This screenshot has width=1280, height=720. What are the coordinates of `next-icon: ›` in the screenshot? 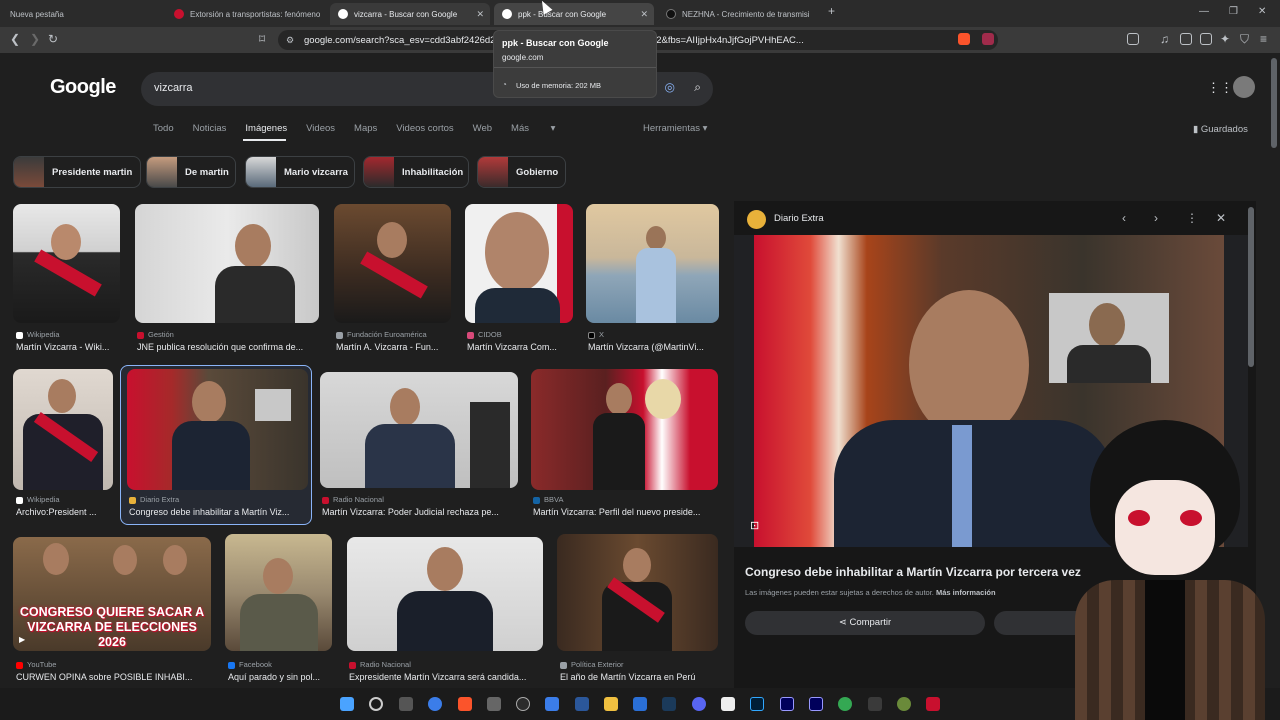 It's located at (1156, 218).